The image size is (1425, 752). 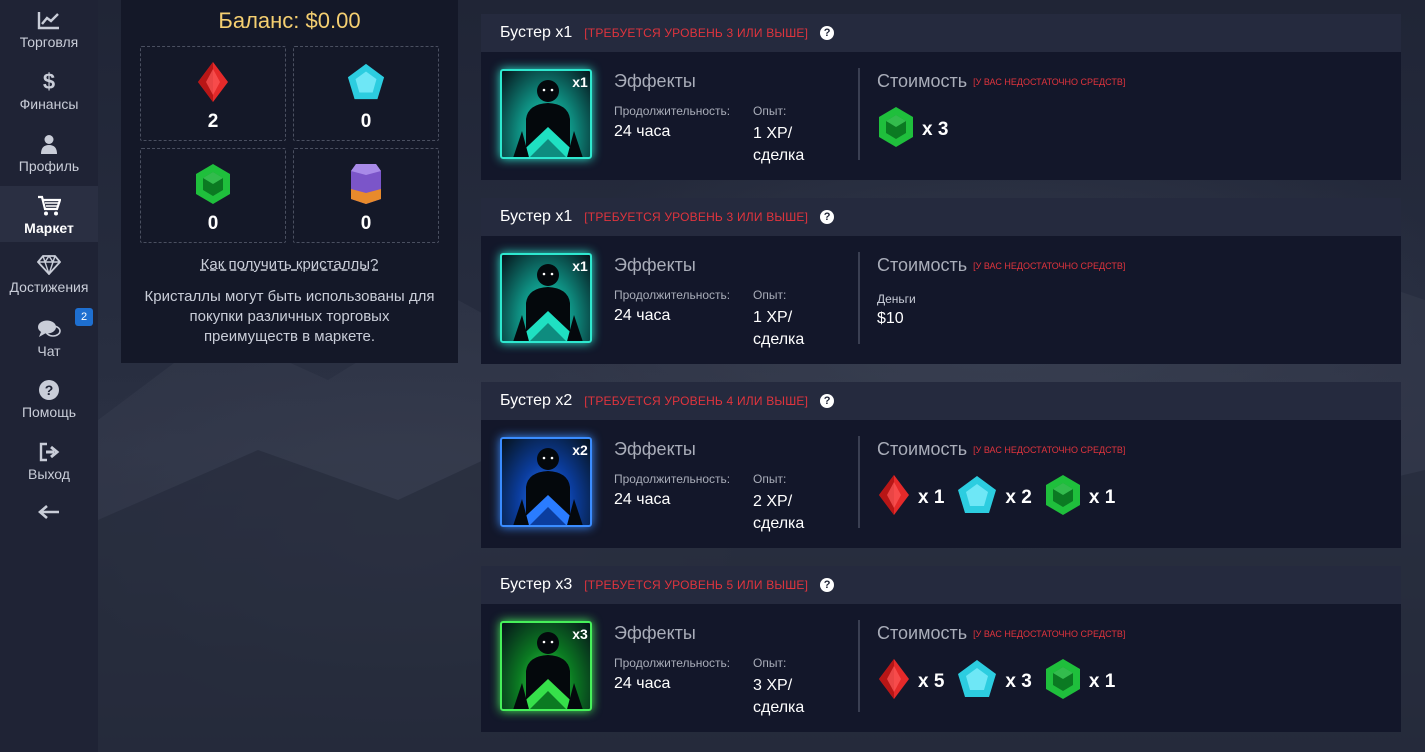 What do you see at coordinates (84, 317) in the screenshot?
I see `chat-unread-badge: 2` at bounding box center [84, 317].